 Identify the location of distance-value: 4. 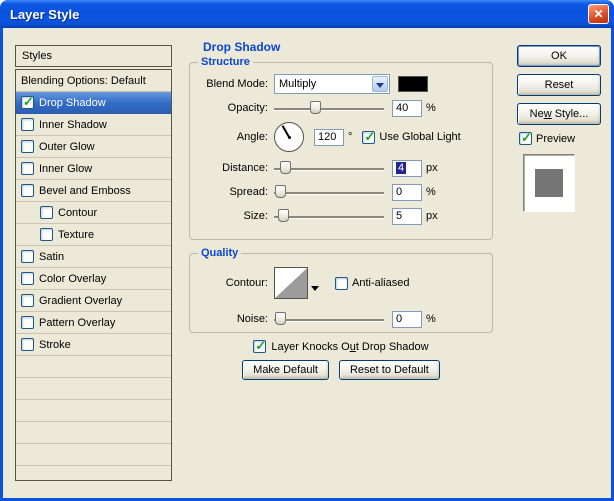
(401, 167).